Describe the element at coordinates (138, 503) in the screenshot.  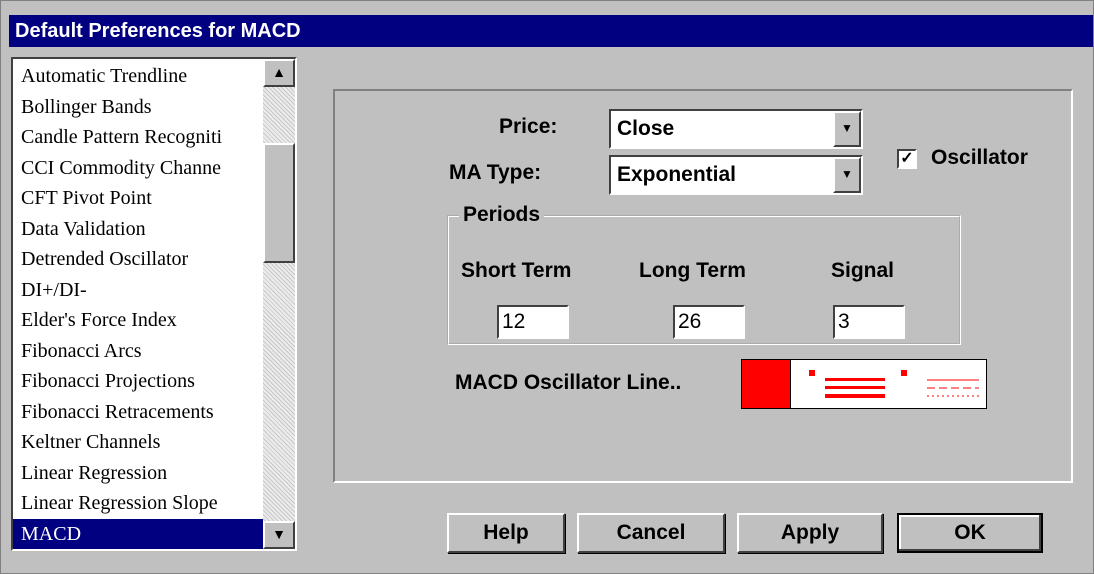
I see `list-item: Linear Regression Slope` at that location.